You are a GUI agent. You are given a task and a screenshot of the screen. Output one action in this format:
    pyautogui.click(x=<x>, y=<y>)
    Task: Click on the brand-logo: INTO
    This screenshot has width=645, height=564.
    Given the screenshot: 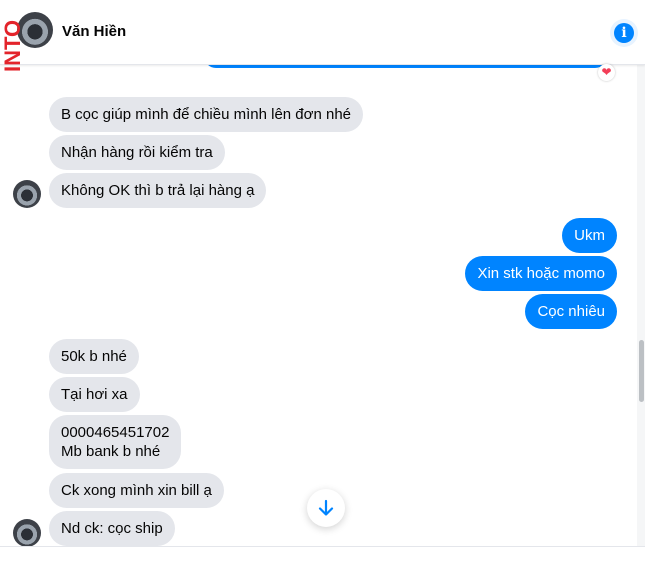 What is the action you would take?
    pyautogui.click(x=12, y=46)
    